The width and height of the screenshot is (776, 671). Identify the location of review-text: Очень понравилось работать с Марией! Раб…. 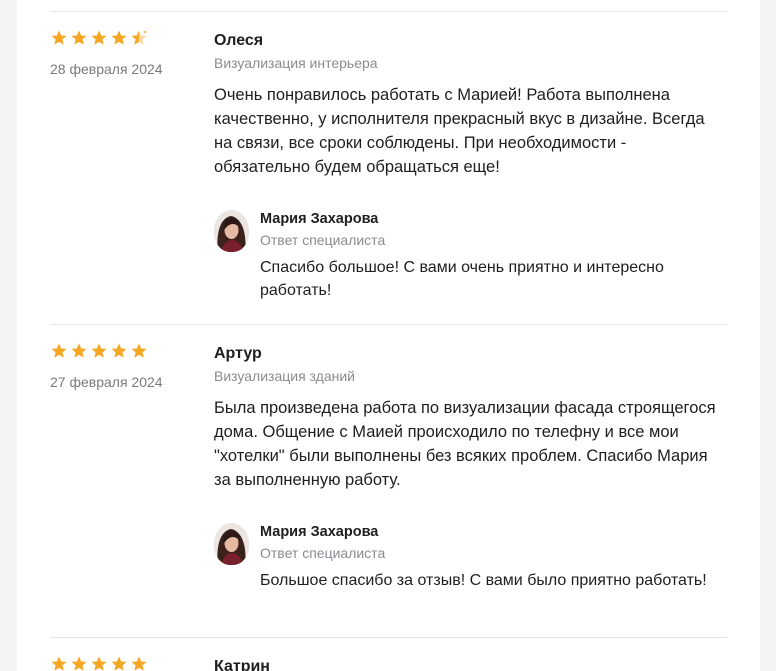
(459, 131).